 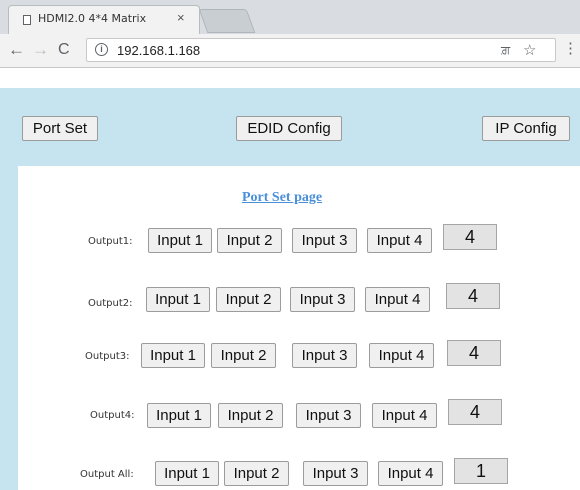 What do you see at coordinates (324, 355) in the screenshot?
I see `output3-input3-button: Input 3` at bounding box center [324, 355].